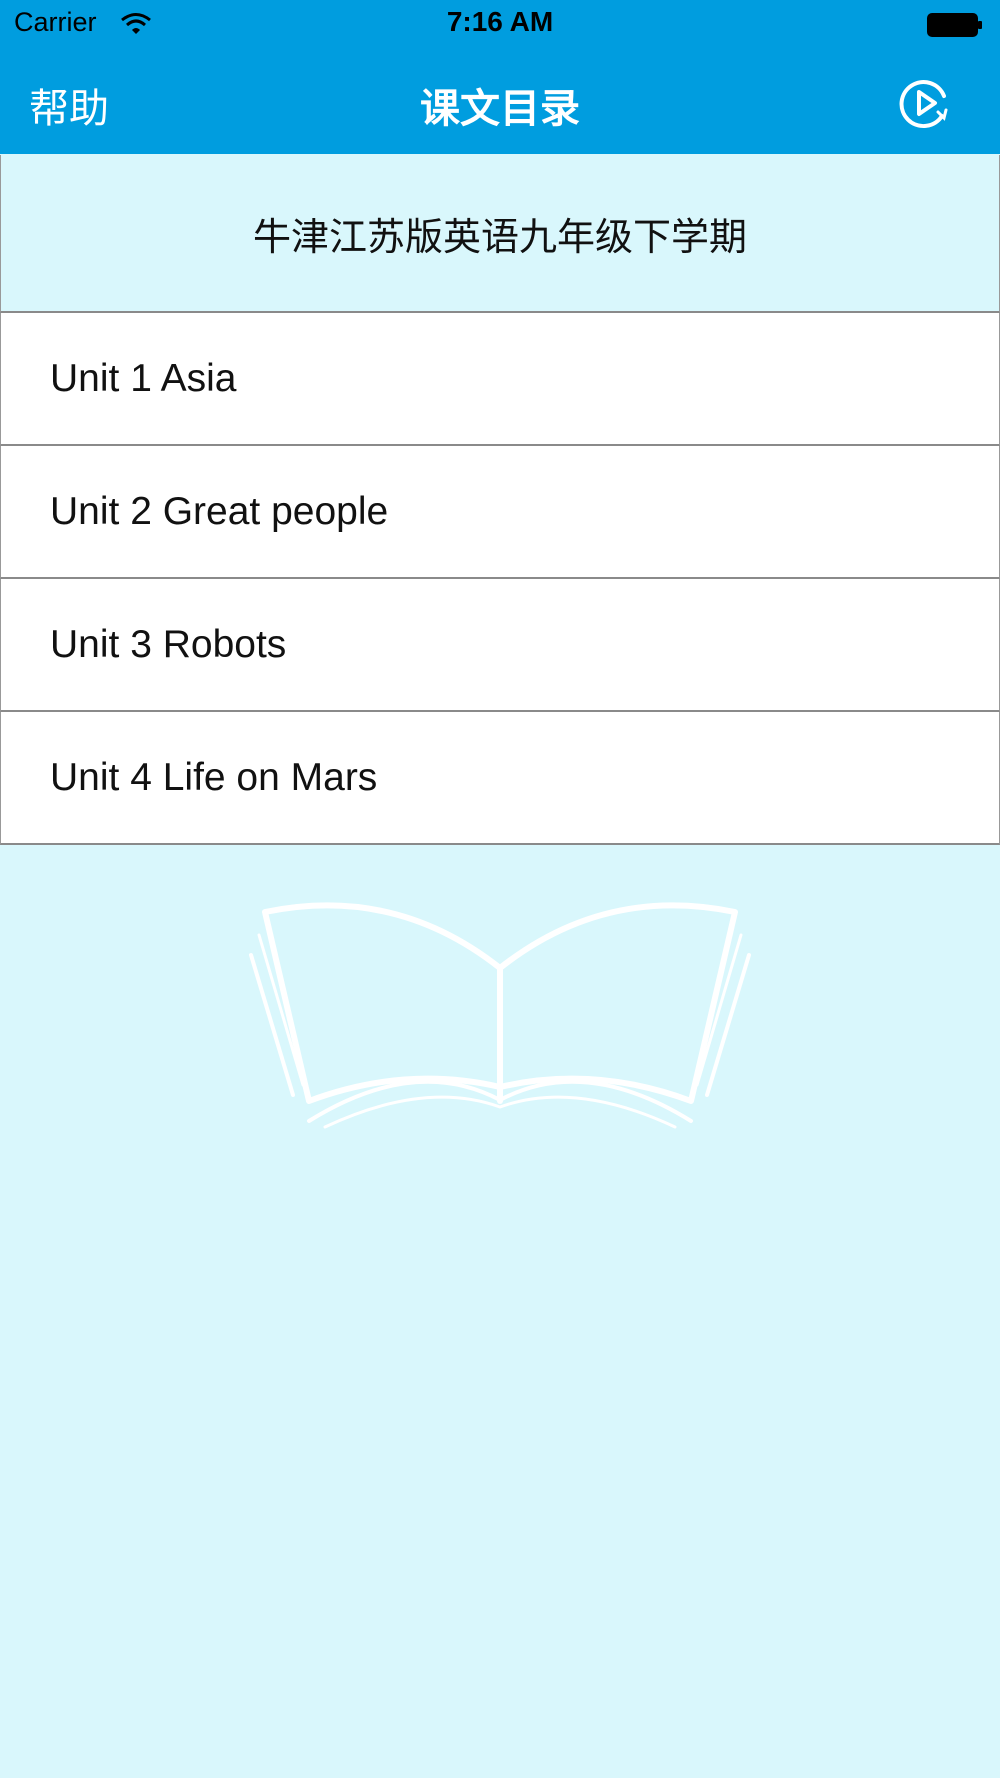  I want to click on status-bar: Carrier 7:16 AM, so click(500, 25).